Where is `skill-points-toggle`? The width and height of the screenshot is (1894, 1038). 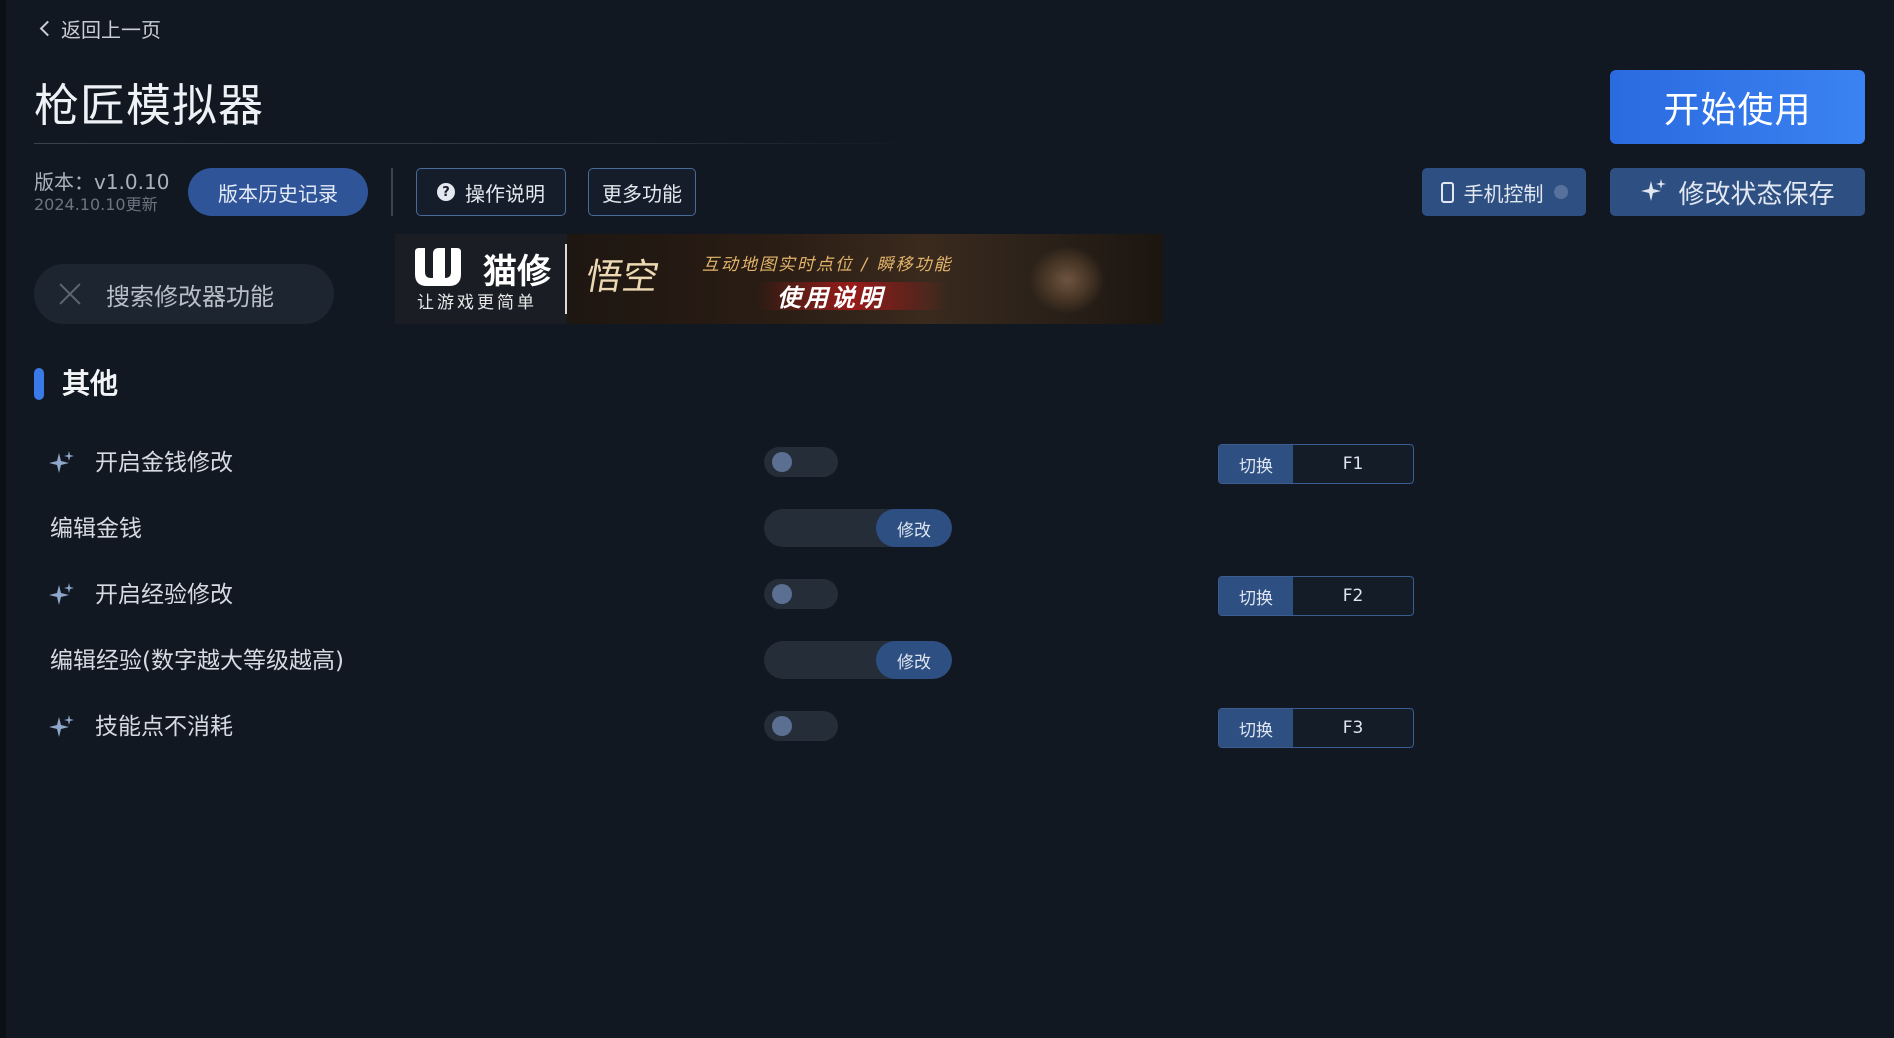
skill-points-toggle is located at coordinates (801, 726).